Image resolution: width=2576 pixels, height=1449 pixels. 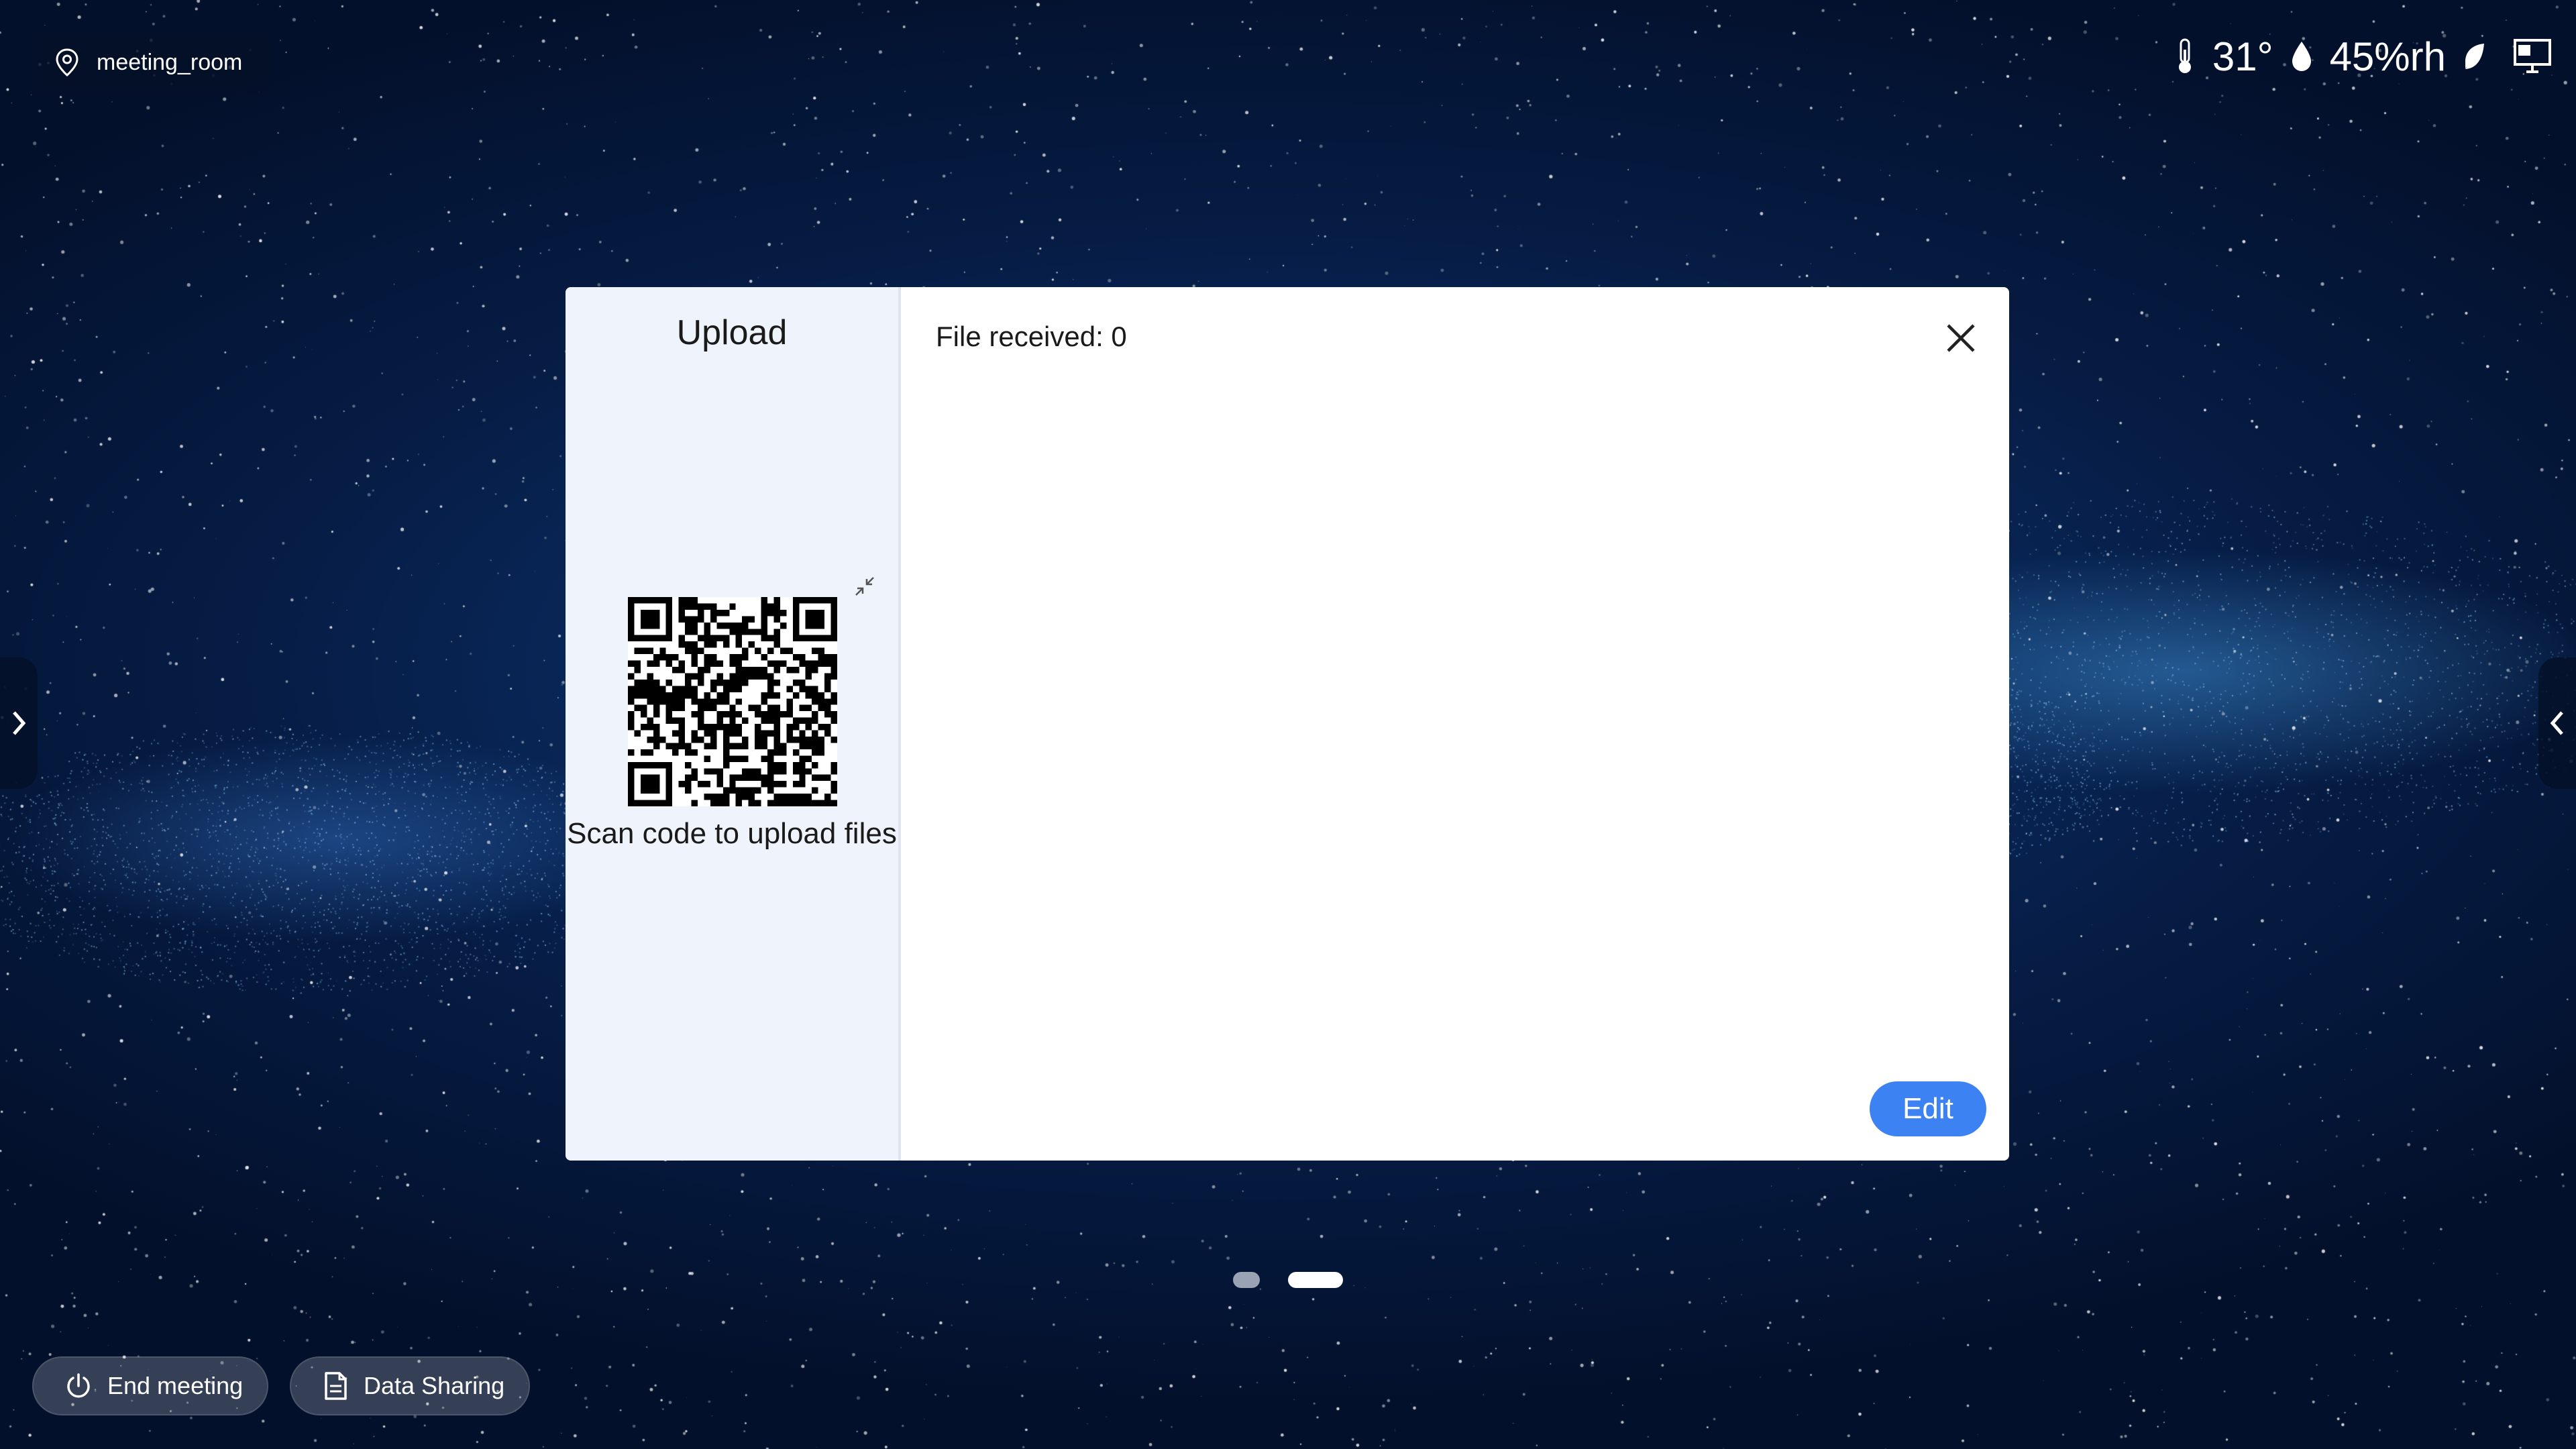 What do you see at coordinates (1928, 1108) in the screenshot?
I see `edit-button: Edit` at bounding box center [1928, 1108].